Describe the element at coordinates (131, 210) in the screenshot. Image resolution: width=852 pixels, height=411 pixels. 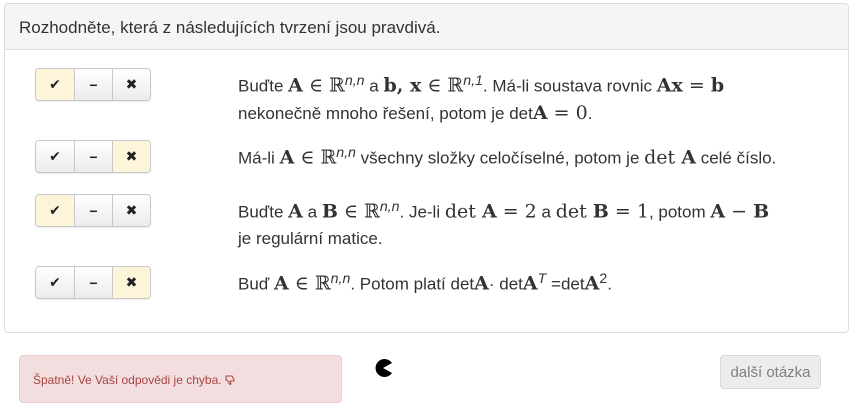
I see `false-button-3: ✖` at that location.